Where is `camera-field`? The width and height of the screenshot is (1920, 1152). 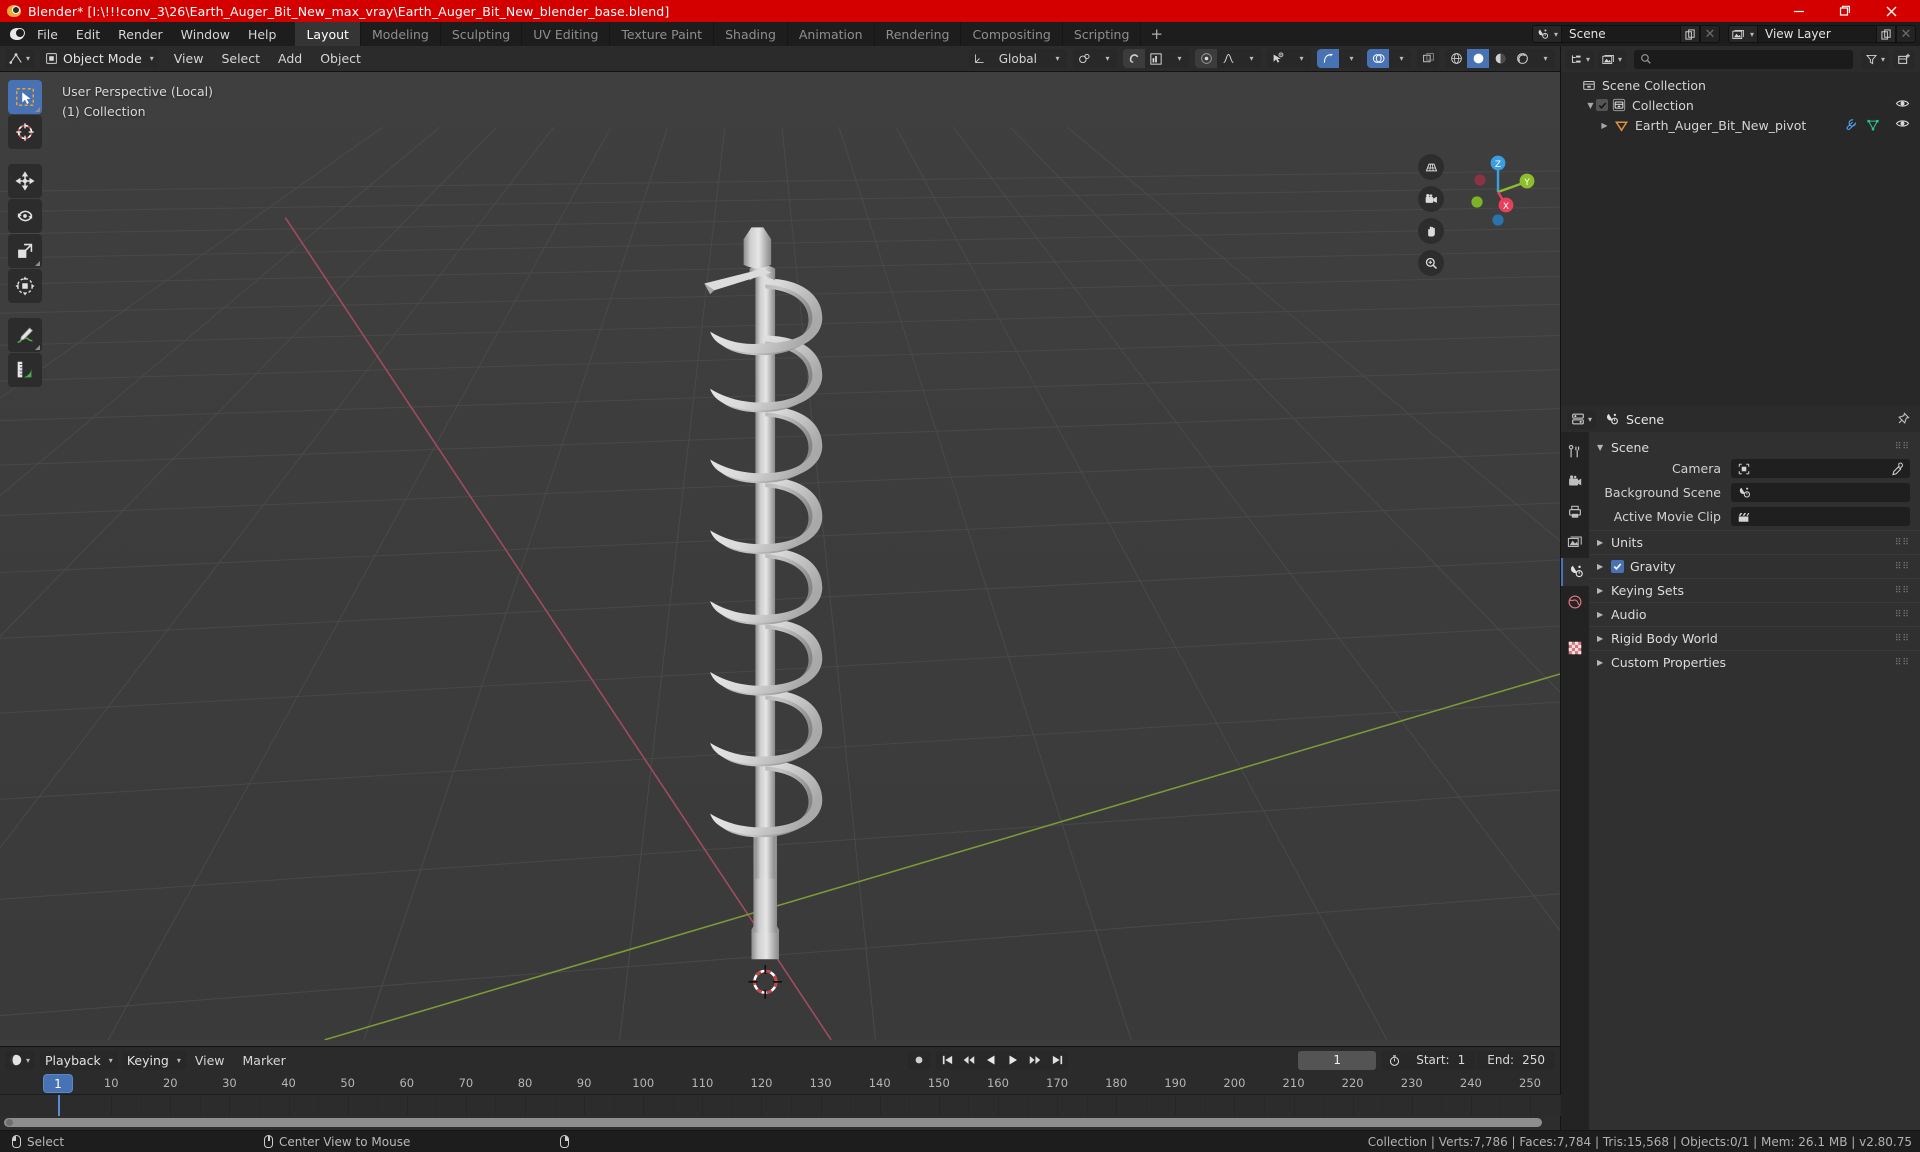 camera-field is located at coordinates (1820, 468).